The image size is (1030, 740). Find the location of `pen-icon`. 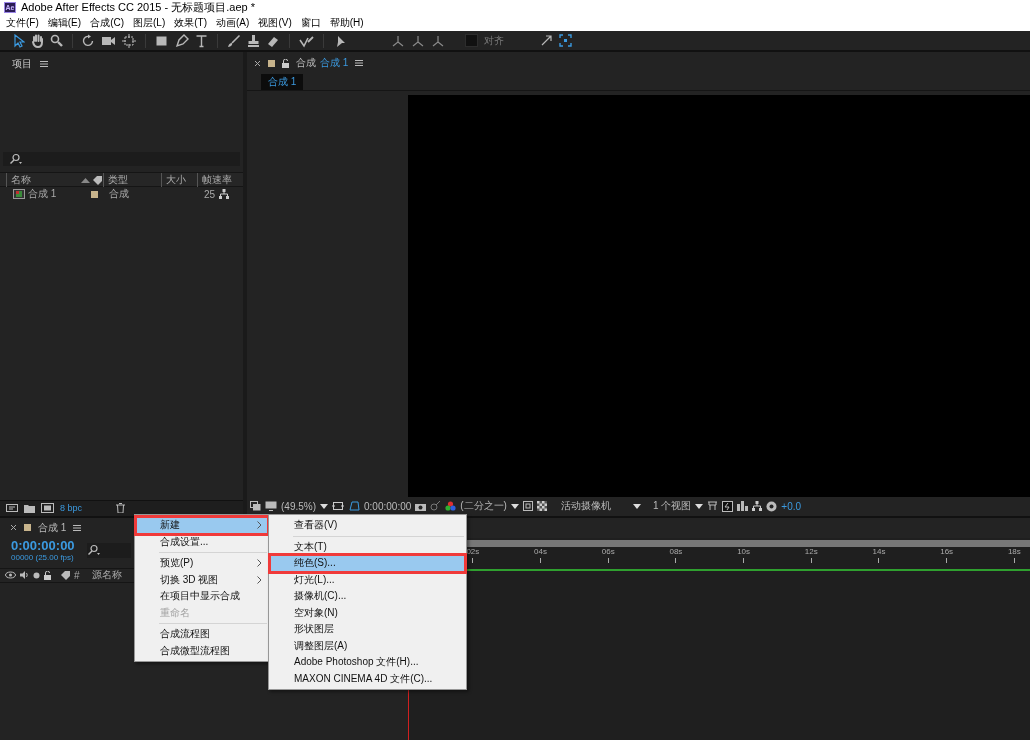

pen-icon is located at coordinates (182, 40).